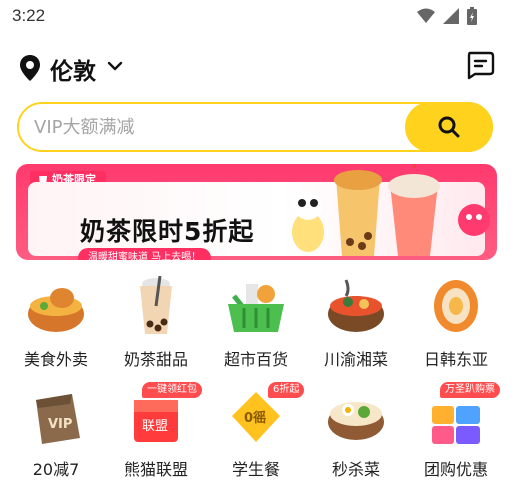 Image resolution: width=513 pixels, height=481 pixels. I want to click on bubble-tea-illustration, so click(391, 210).